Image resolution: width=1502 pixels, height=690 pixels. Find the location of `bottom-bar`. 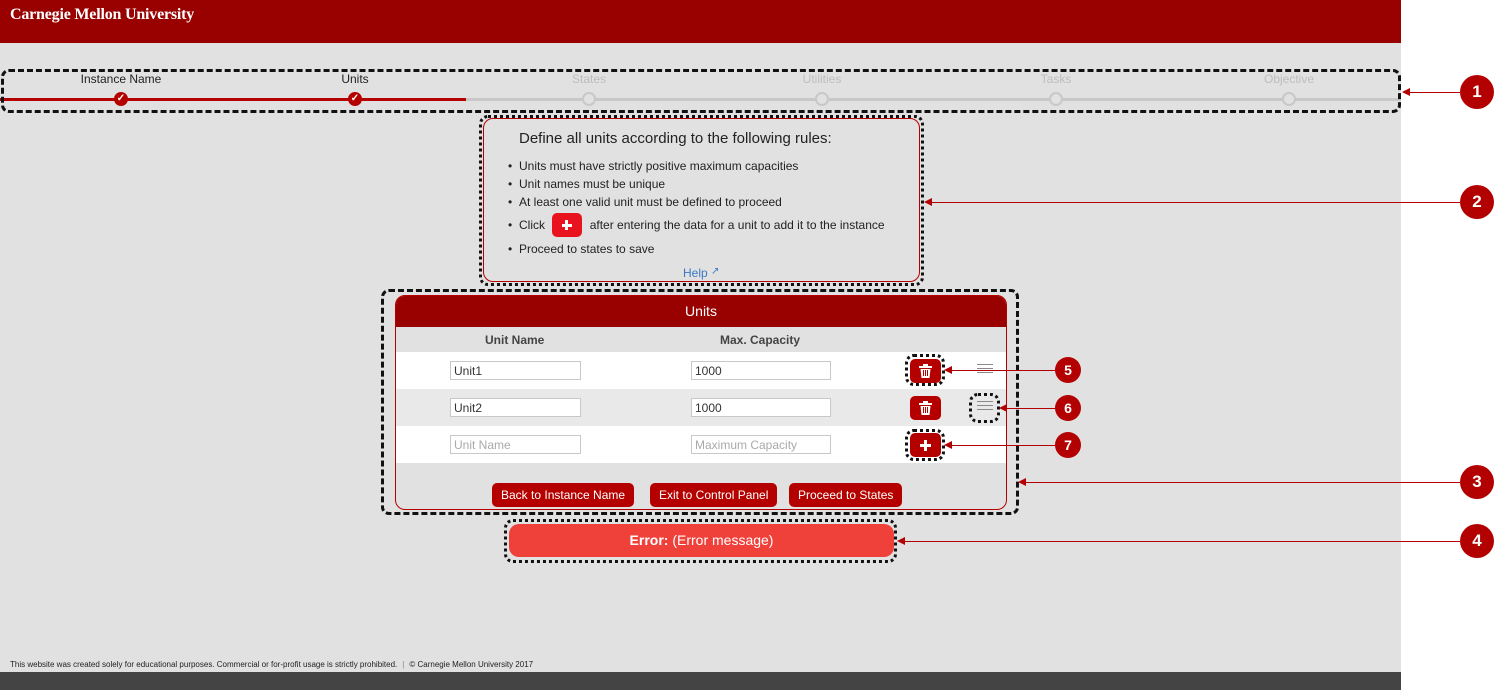

bottom-bar is located at coordinates (700, 681).